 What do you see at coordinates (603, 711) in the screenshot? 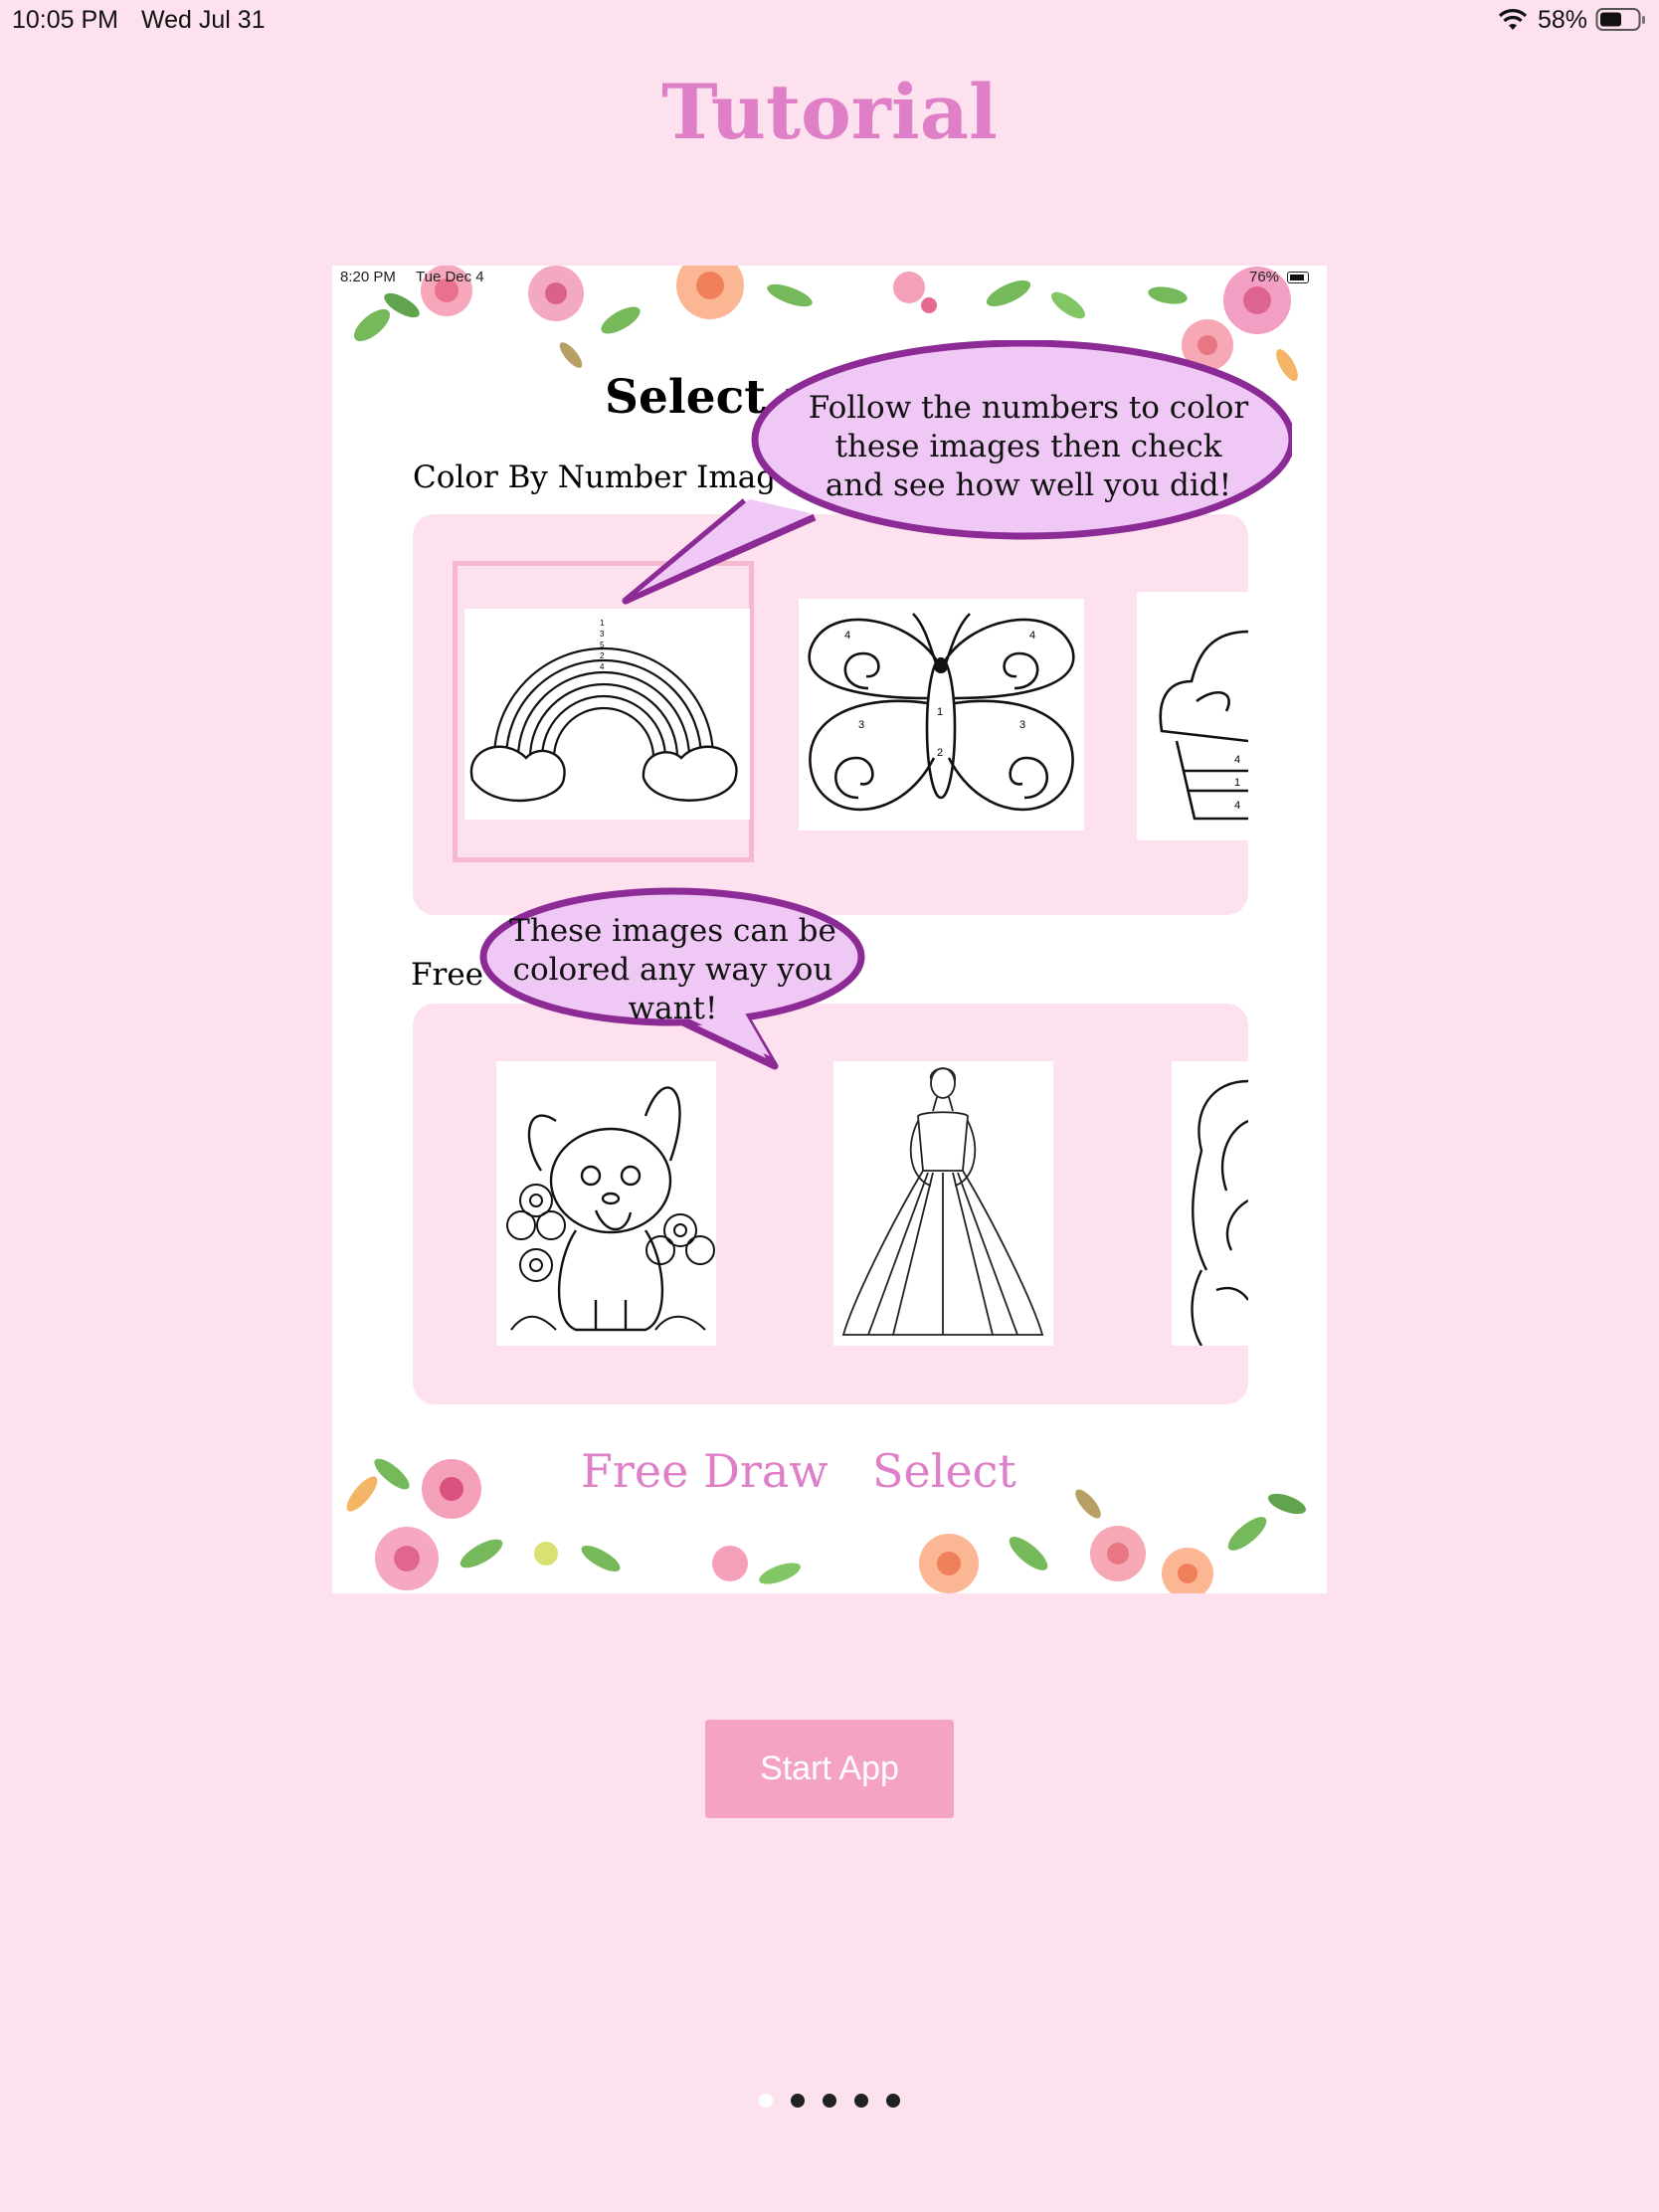
I see `rainbow-image: 1 3 5 2 4` at bounding box center [603, 711].